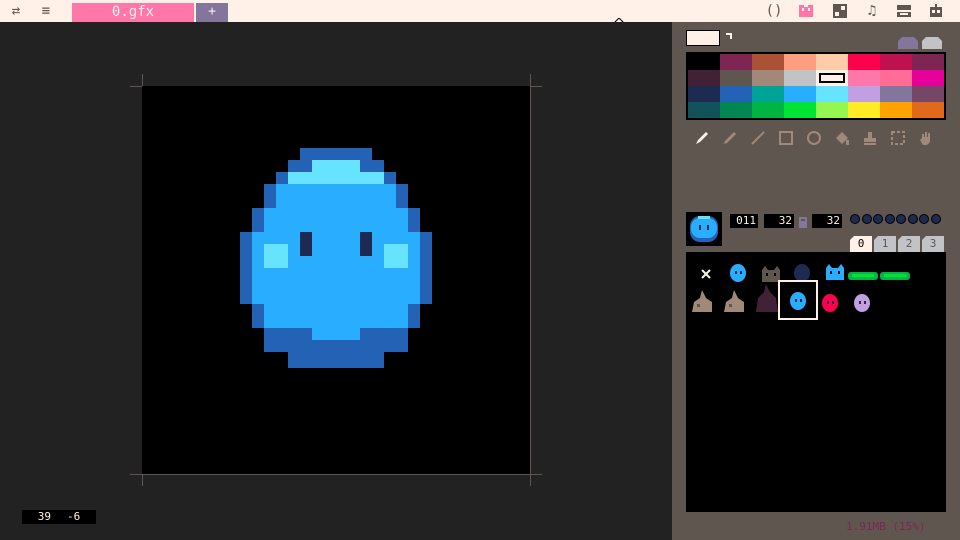 The width and height of the screenshot is (960, 540). Describe the element at coordinates (814, 138) in the screenshot. I see `circle-icon` at that location.